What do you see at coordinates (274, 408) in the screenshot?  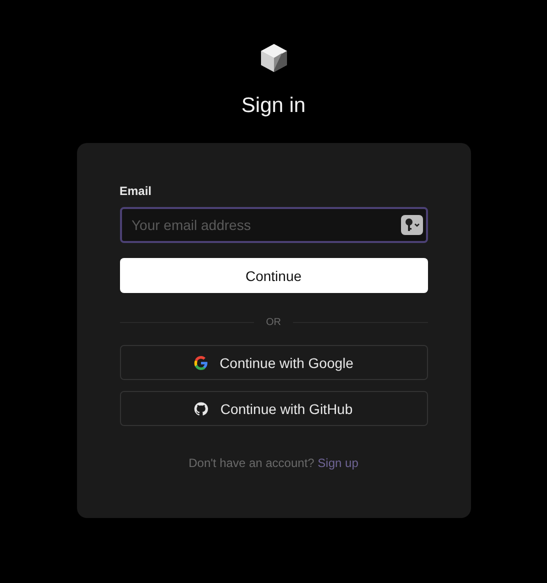 I see `github-sign-in-button: Continue with GitHub` at bounding box center [274, 408].